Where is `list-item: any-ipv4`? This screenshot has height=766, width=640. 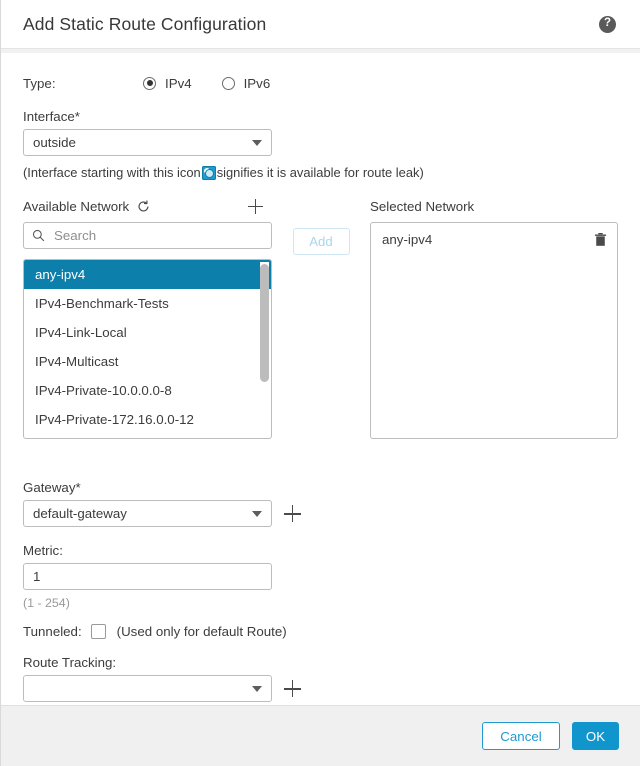 list-item: any-ipv4 is located at coordinates (147, 274).